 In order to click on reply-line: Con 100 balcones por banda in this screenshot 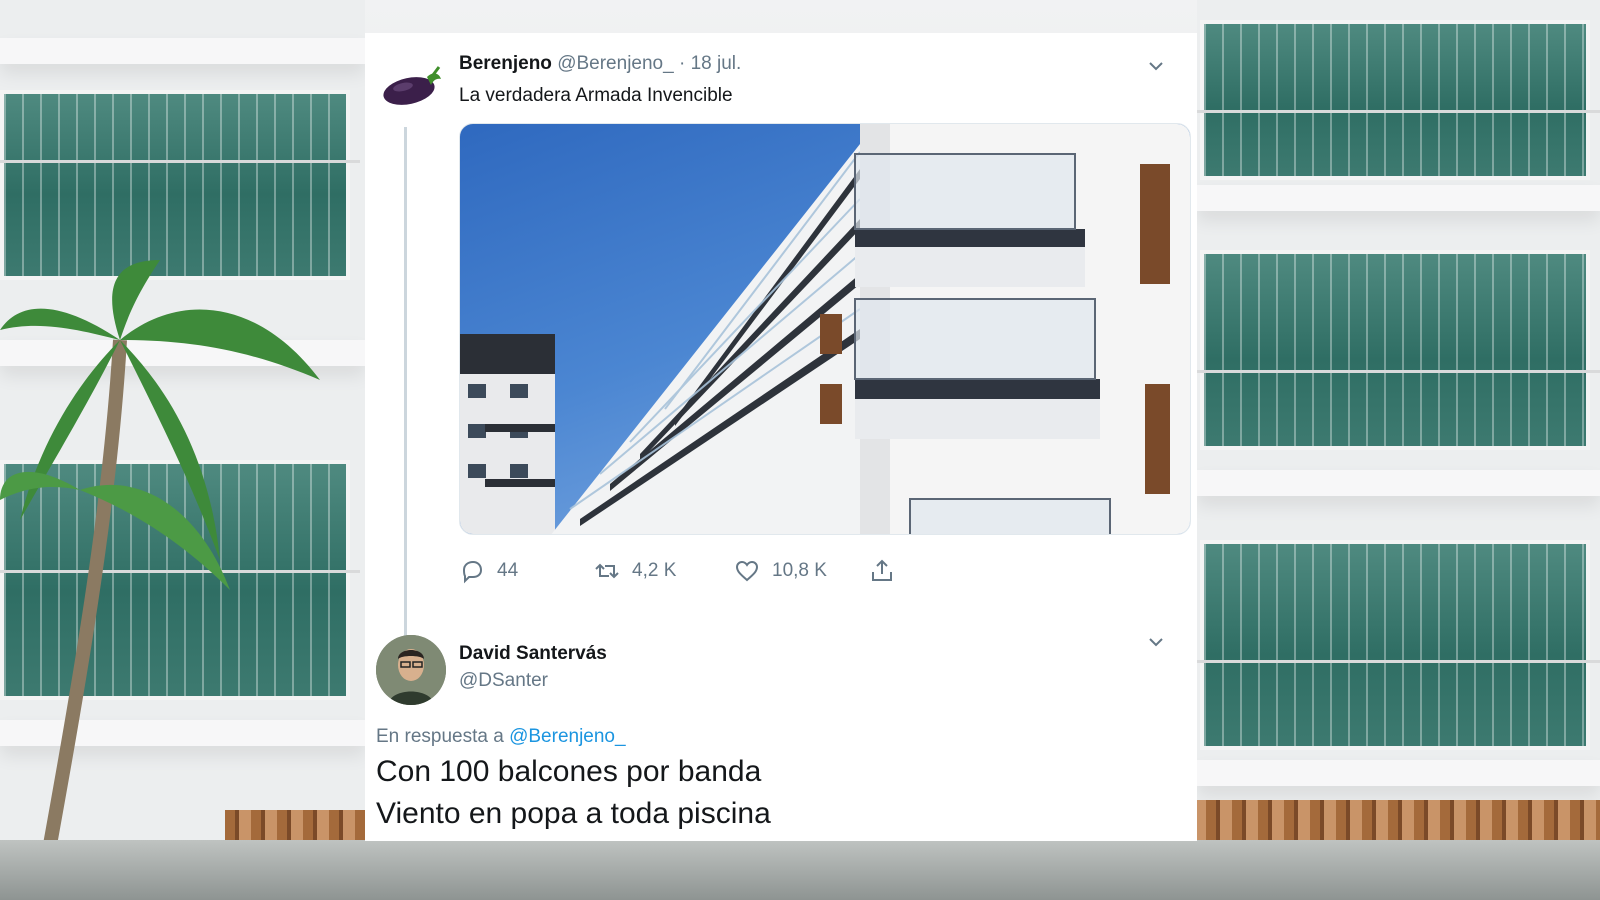, I will do `click(569, 771)`.